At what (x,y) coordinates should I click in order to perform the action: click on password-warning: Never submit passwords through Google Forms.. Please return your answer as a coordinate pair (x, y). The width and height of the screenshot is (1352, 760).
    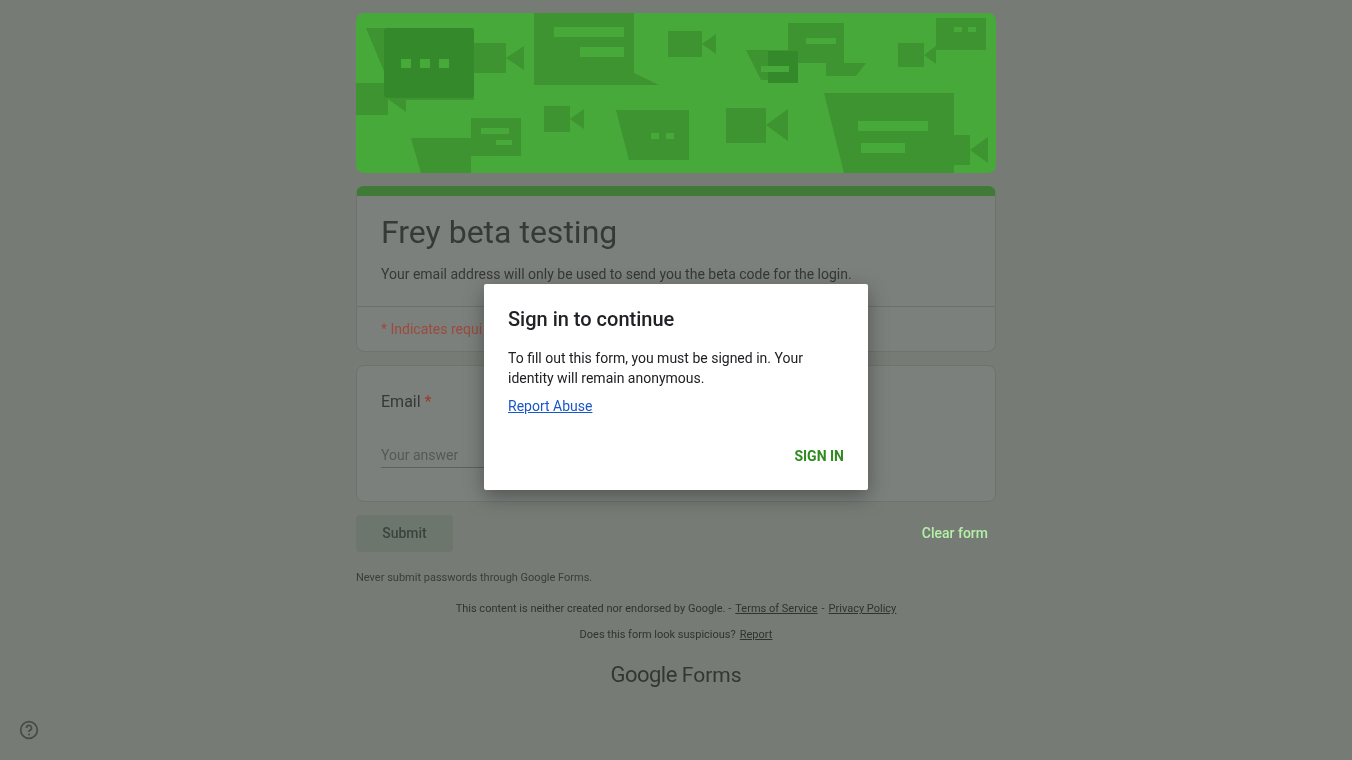
    Looking at the image, I should click on (474, 578).